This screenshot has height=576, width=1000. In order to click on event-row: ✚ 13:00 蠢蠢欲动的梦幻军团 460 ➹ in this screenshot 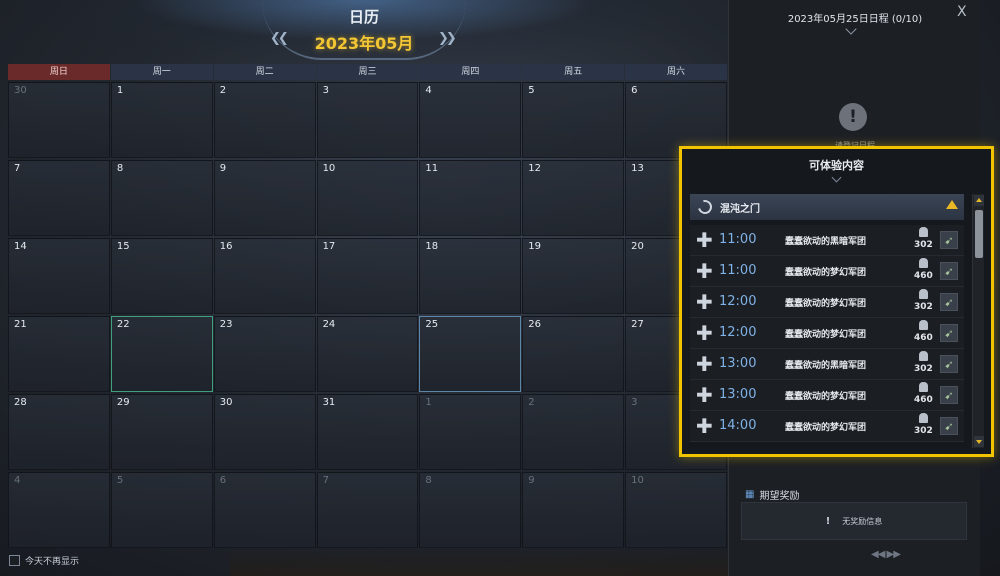, I will do `click(827, 395)`.